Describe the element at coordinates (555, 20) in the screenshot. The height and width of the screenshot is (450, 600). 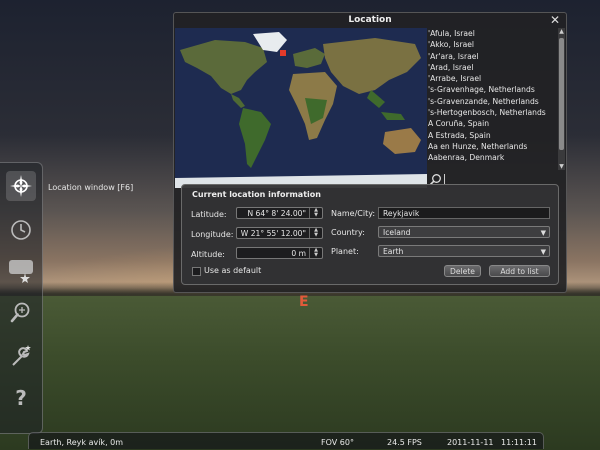
I see `close-icon: ✕` at that location.